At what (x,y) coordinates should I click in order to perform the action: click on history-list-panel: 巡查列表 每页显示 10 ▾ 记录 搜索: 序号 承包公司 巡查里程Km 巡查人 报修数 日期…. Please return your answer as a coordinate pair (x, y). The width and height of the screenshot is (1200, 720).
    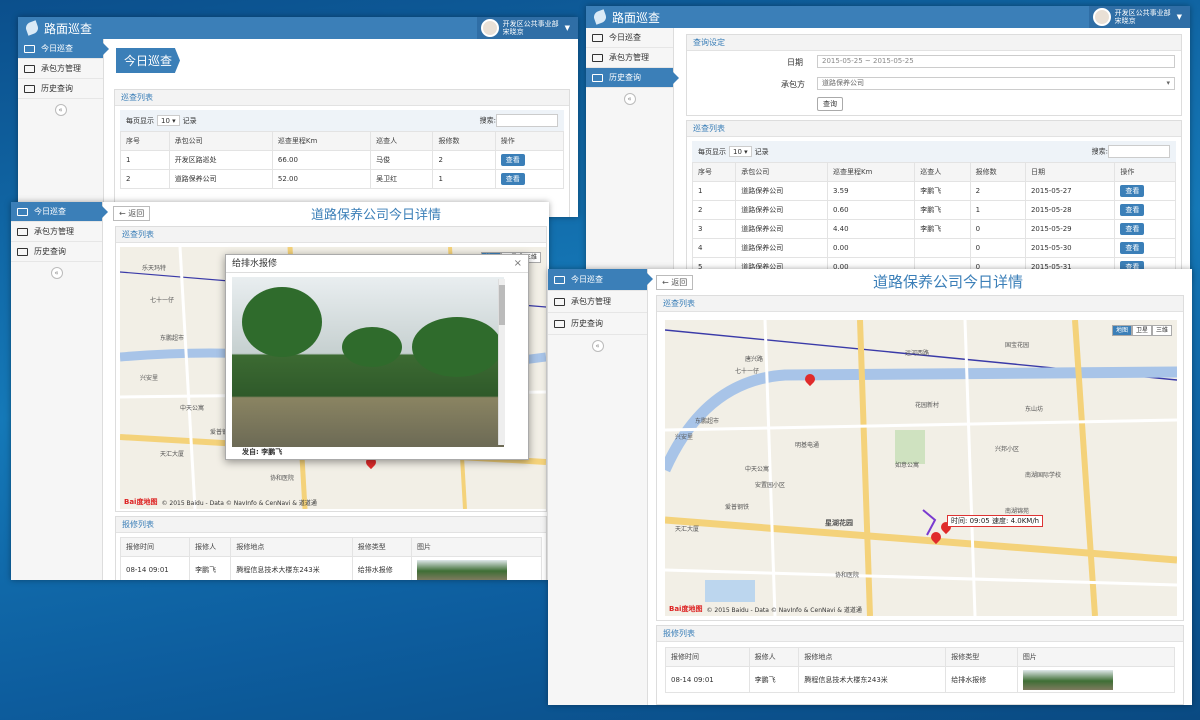
    Looking at the image, I should click on (934, 200).